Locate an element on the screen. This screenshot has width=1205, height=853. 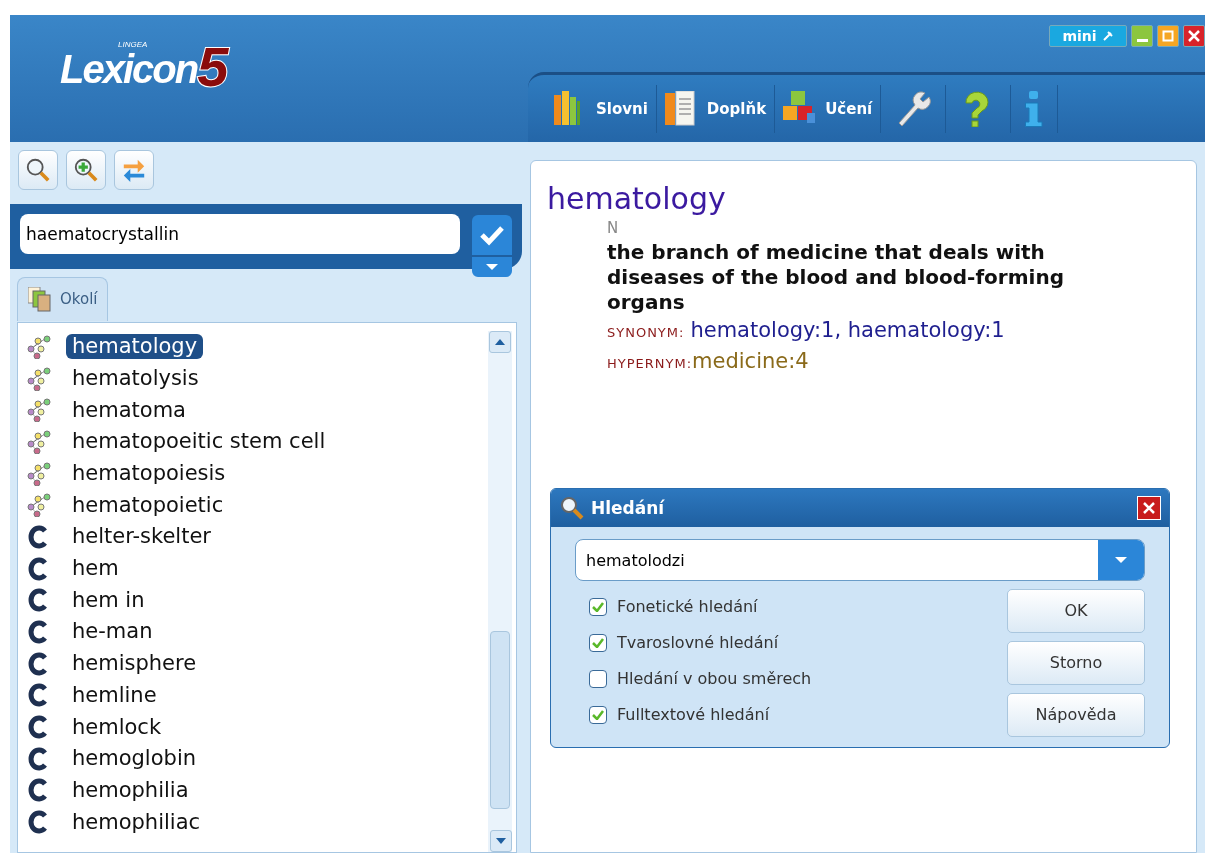
relation-value: medicine:4 is located at coordinates (750, 362).